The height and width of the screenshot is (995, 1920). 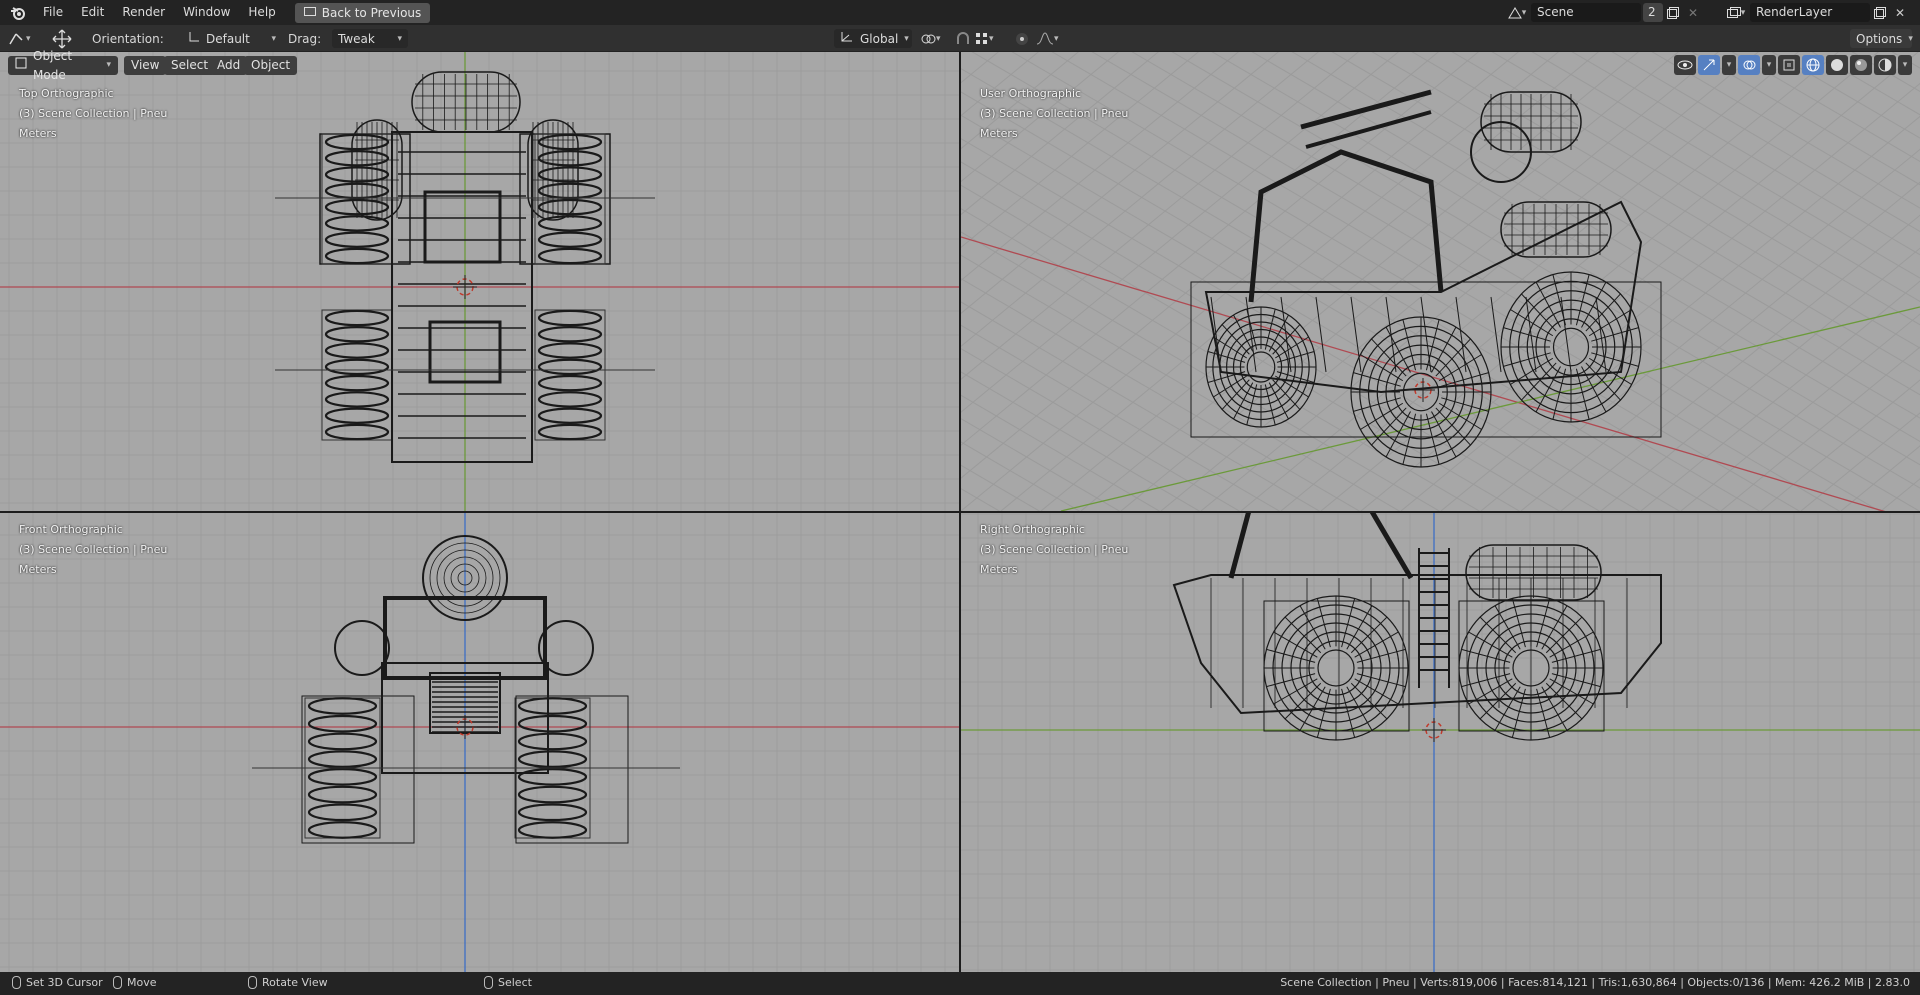 I want to click on transform-space-value: Global, so click(x=879, y=38).